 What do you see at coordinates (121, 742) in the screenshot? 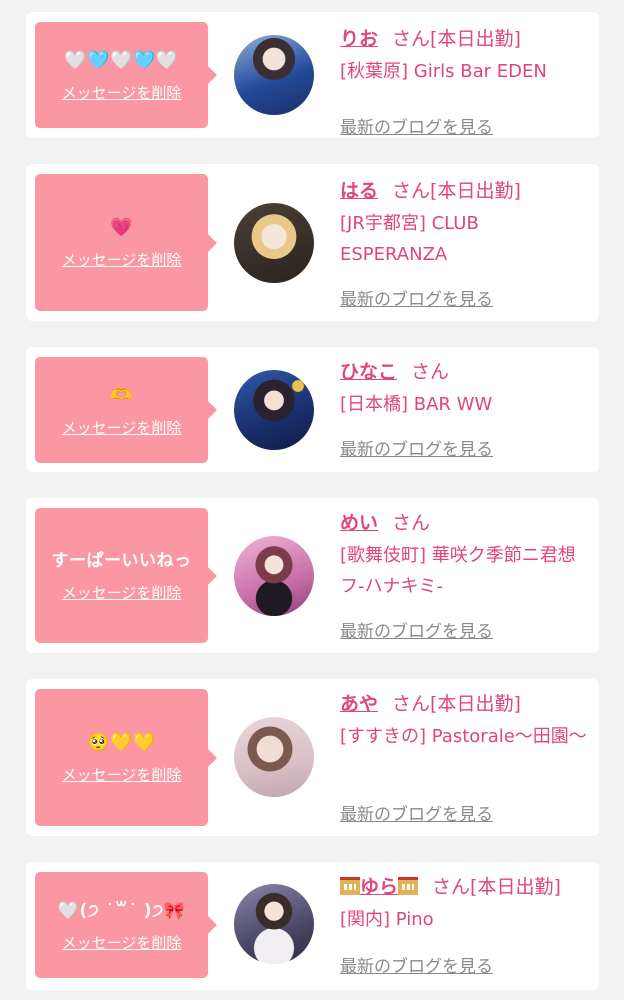
I see `message-text: 🥺💛💛` at bounding box center [121, 742].